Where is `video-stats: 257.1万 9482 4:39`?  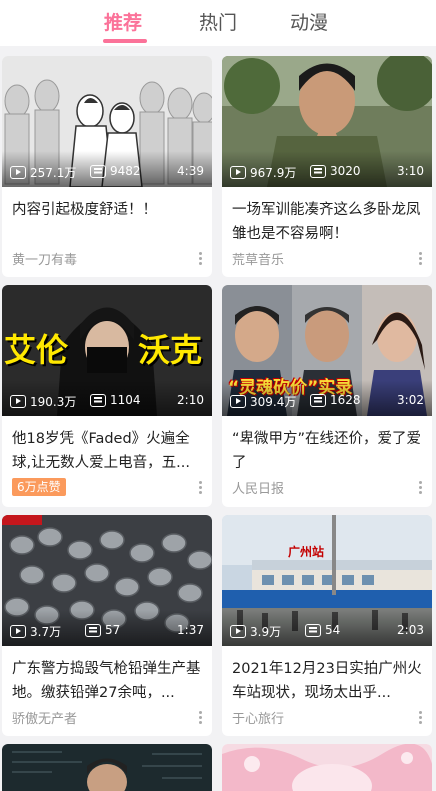
video-stats: 257.1万 9482 4:39 is located at coordinates (107, 172).